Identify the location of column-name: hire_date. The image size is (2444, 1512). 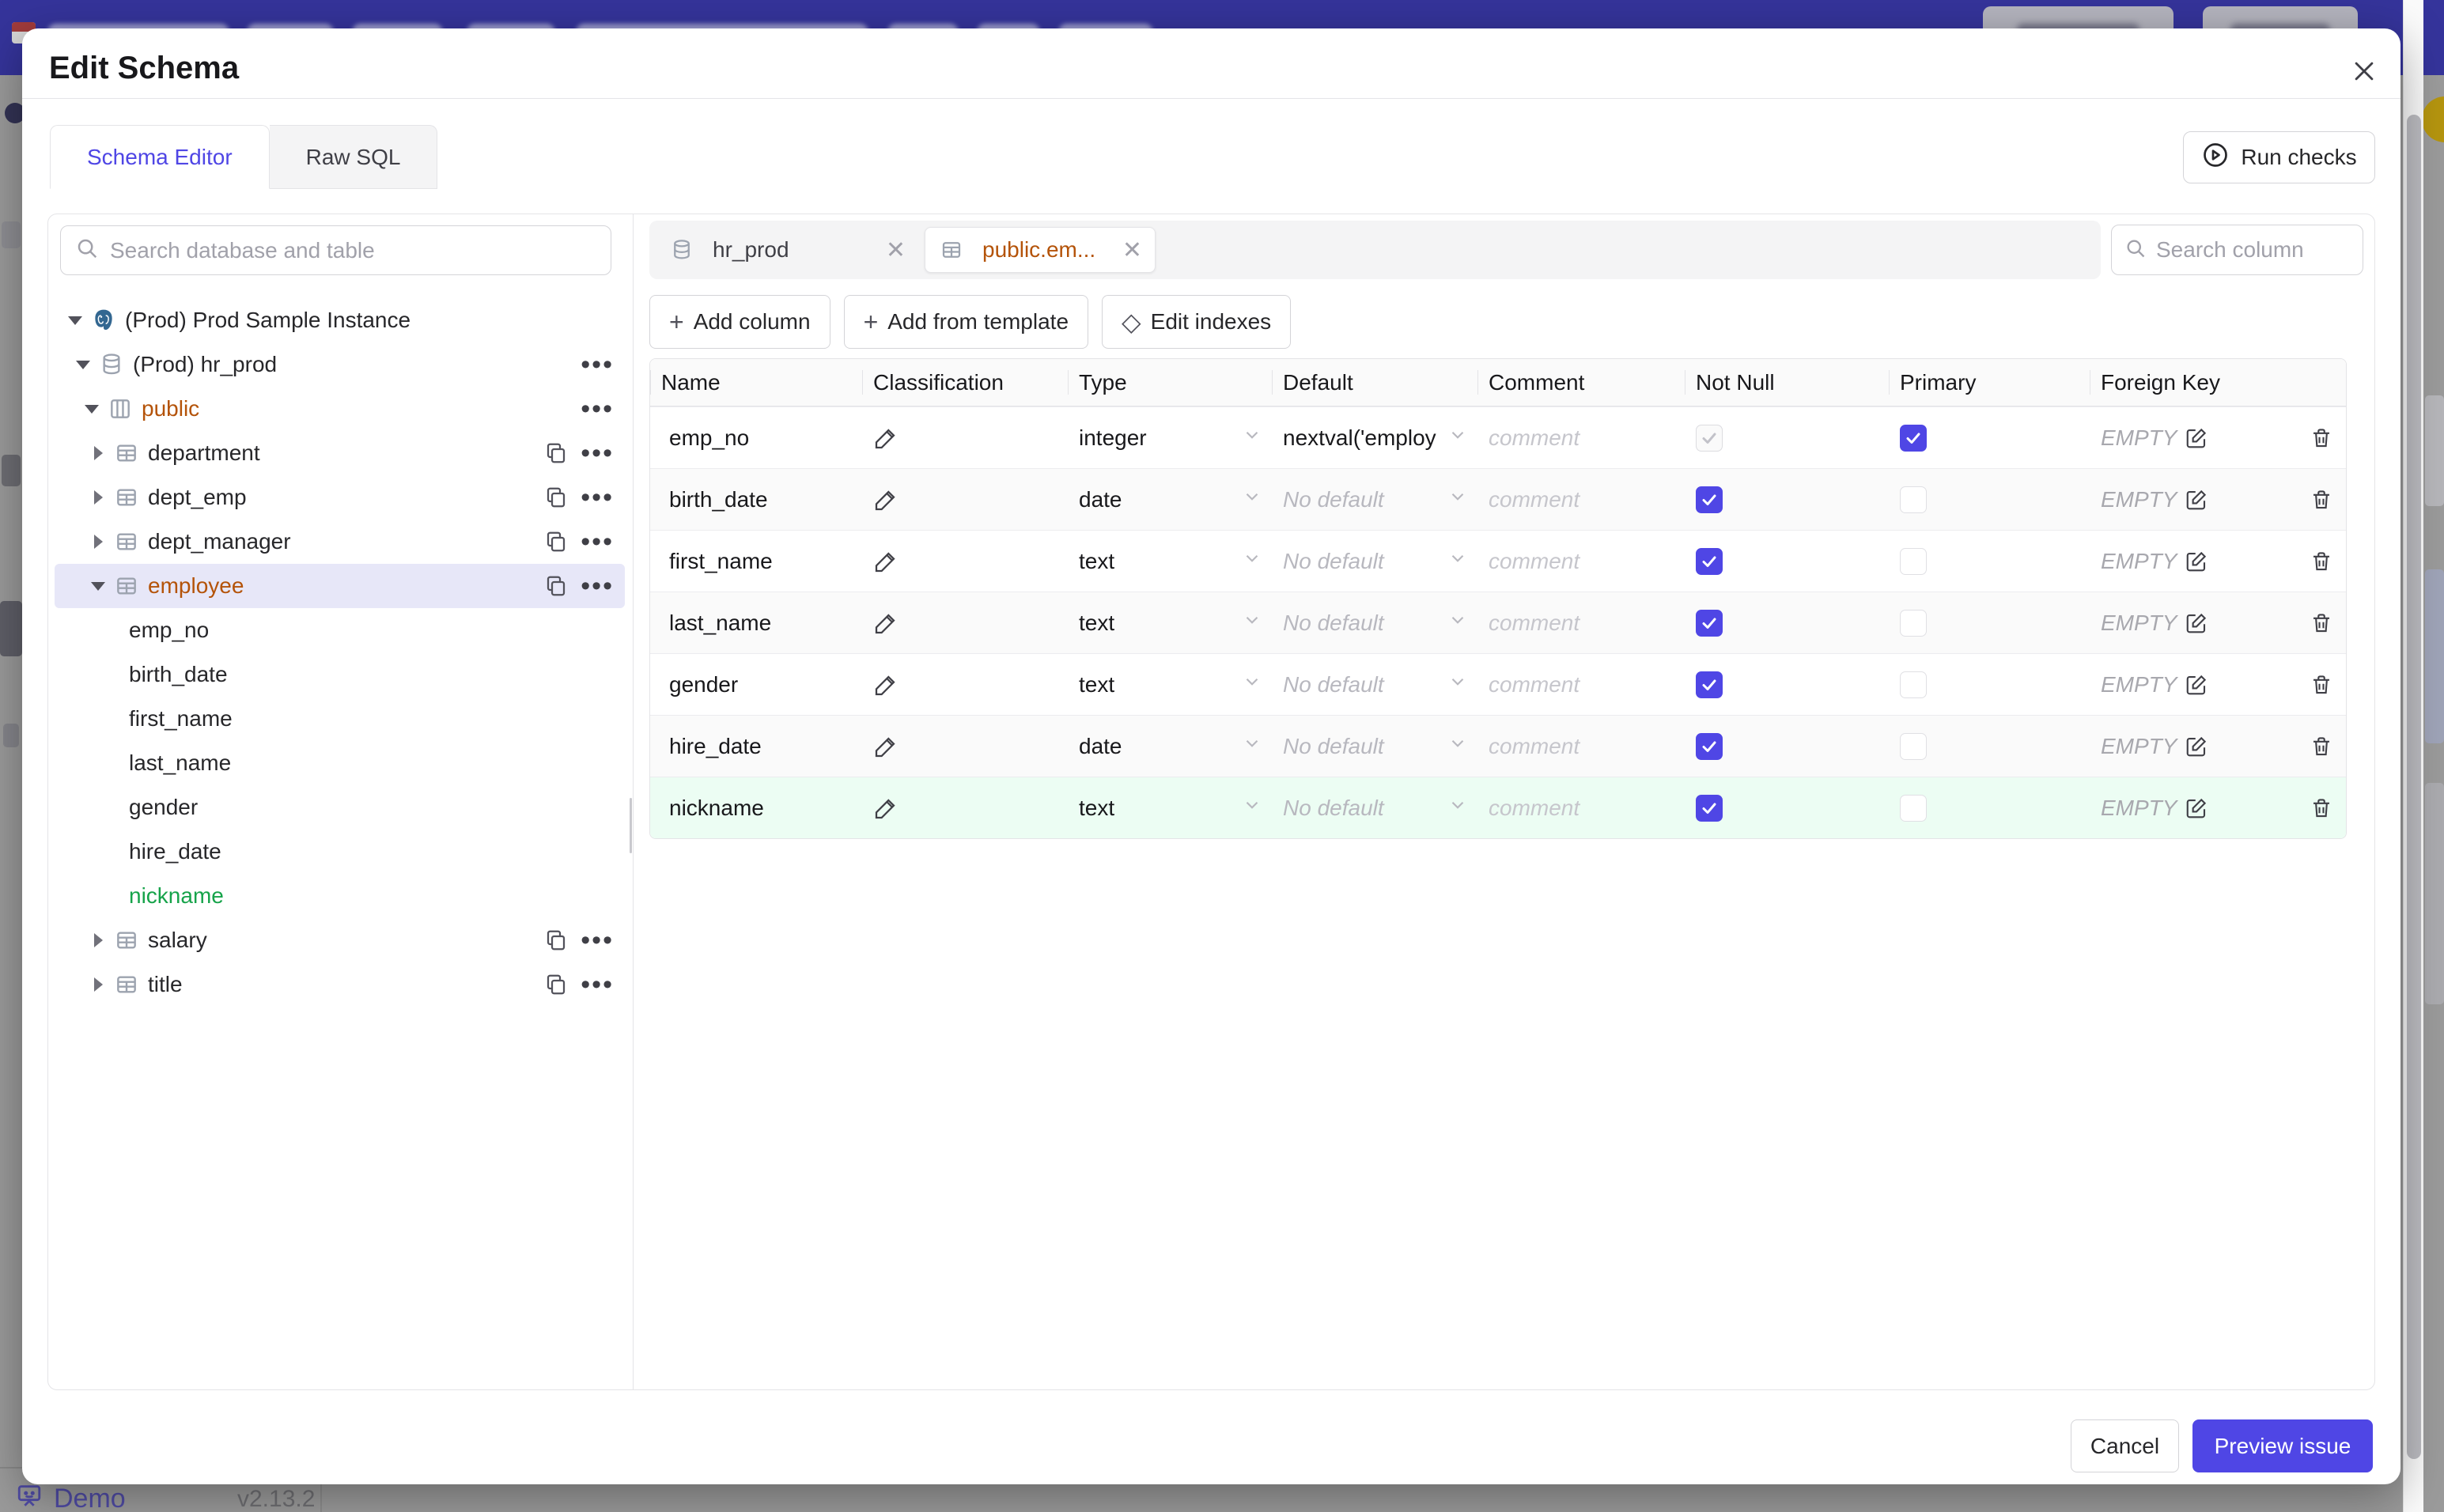
(756, 747).